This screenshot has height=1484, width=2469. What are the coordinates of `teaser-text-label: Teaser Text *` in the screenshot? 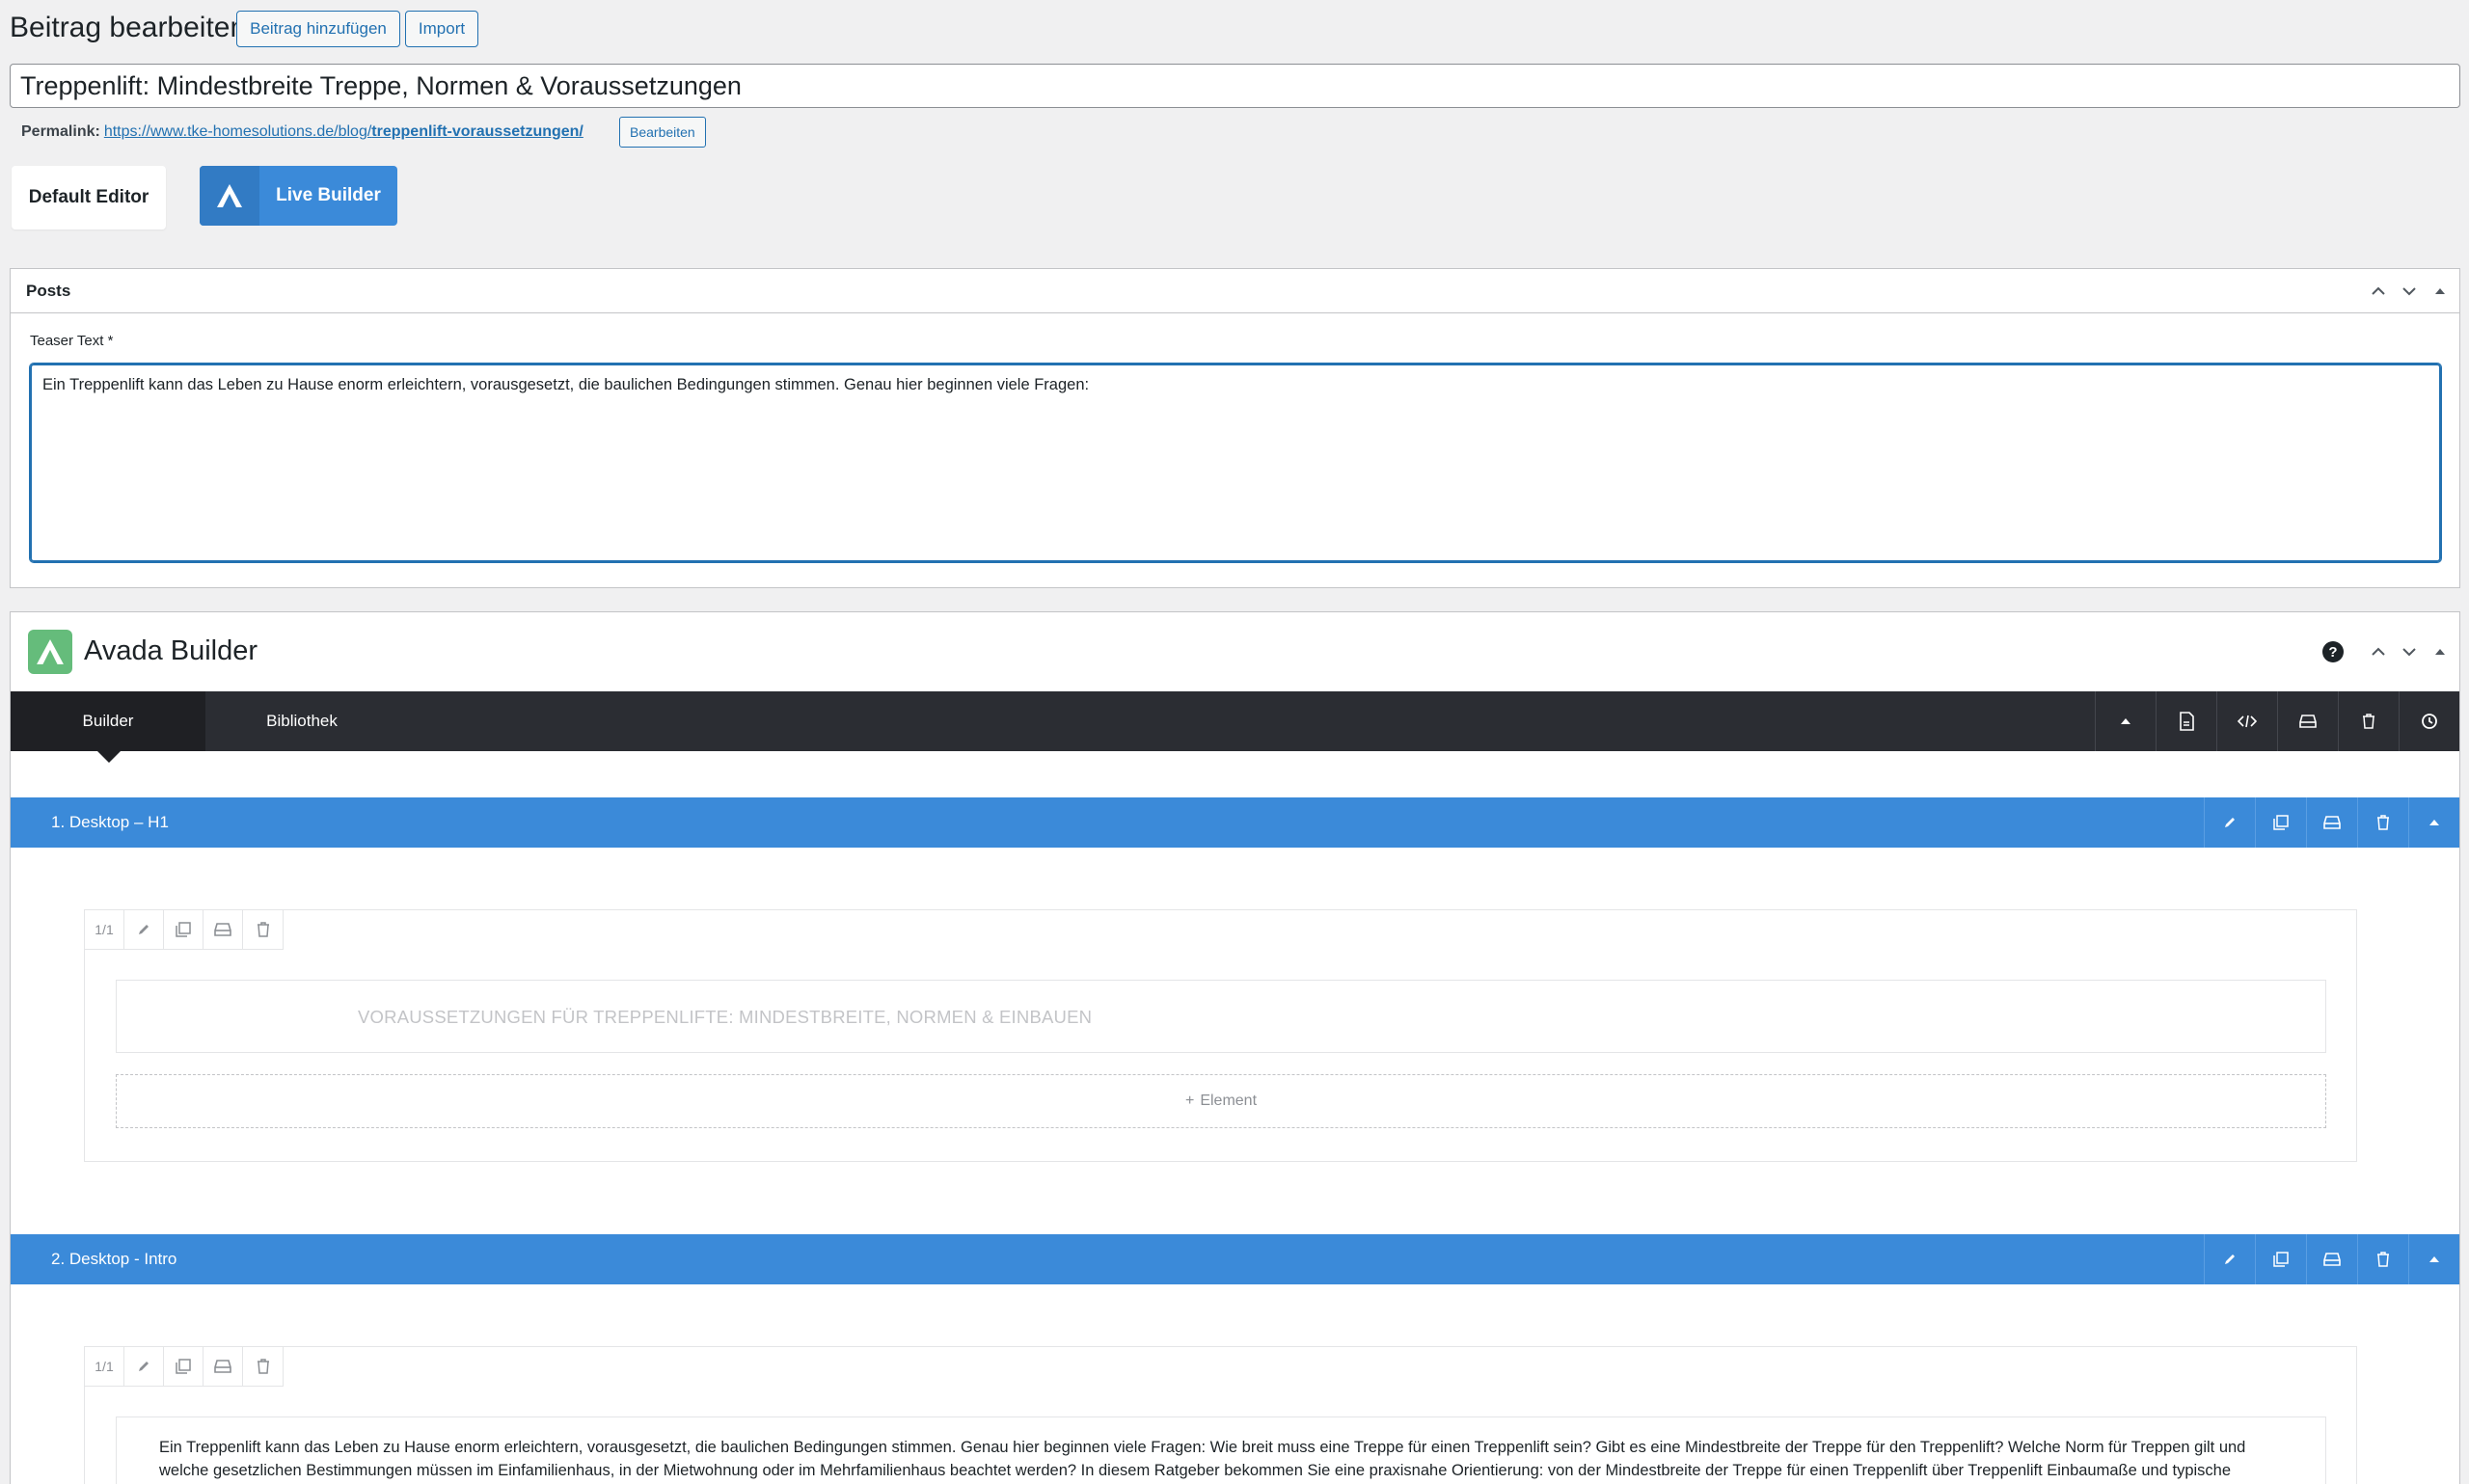 It's located at (72, 341).